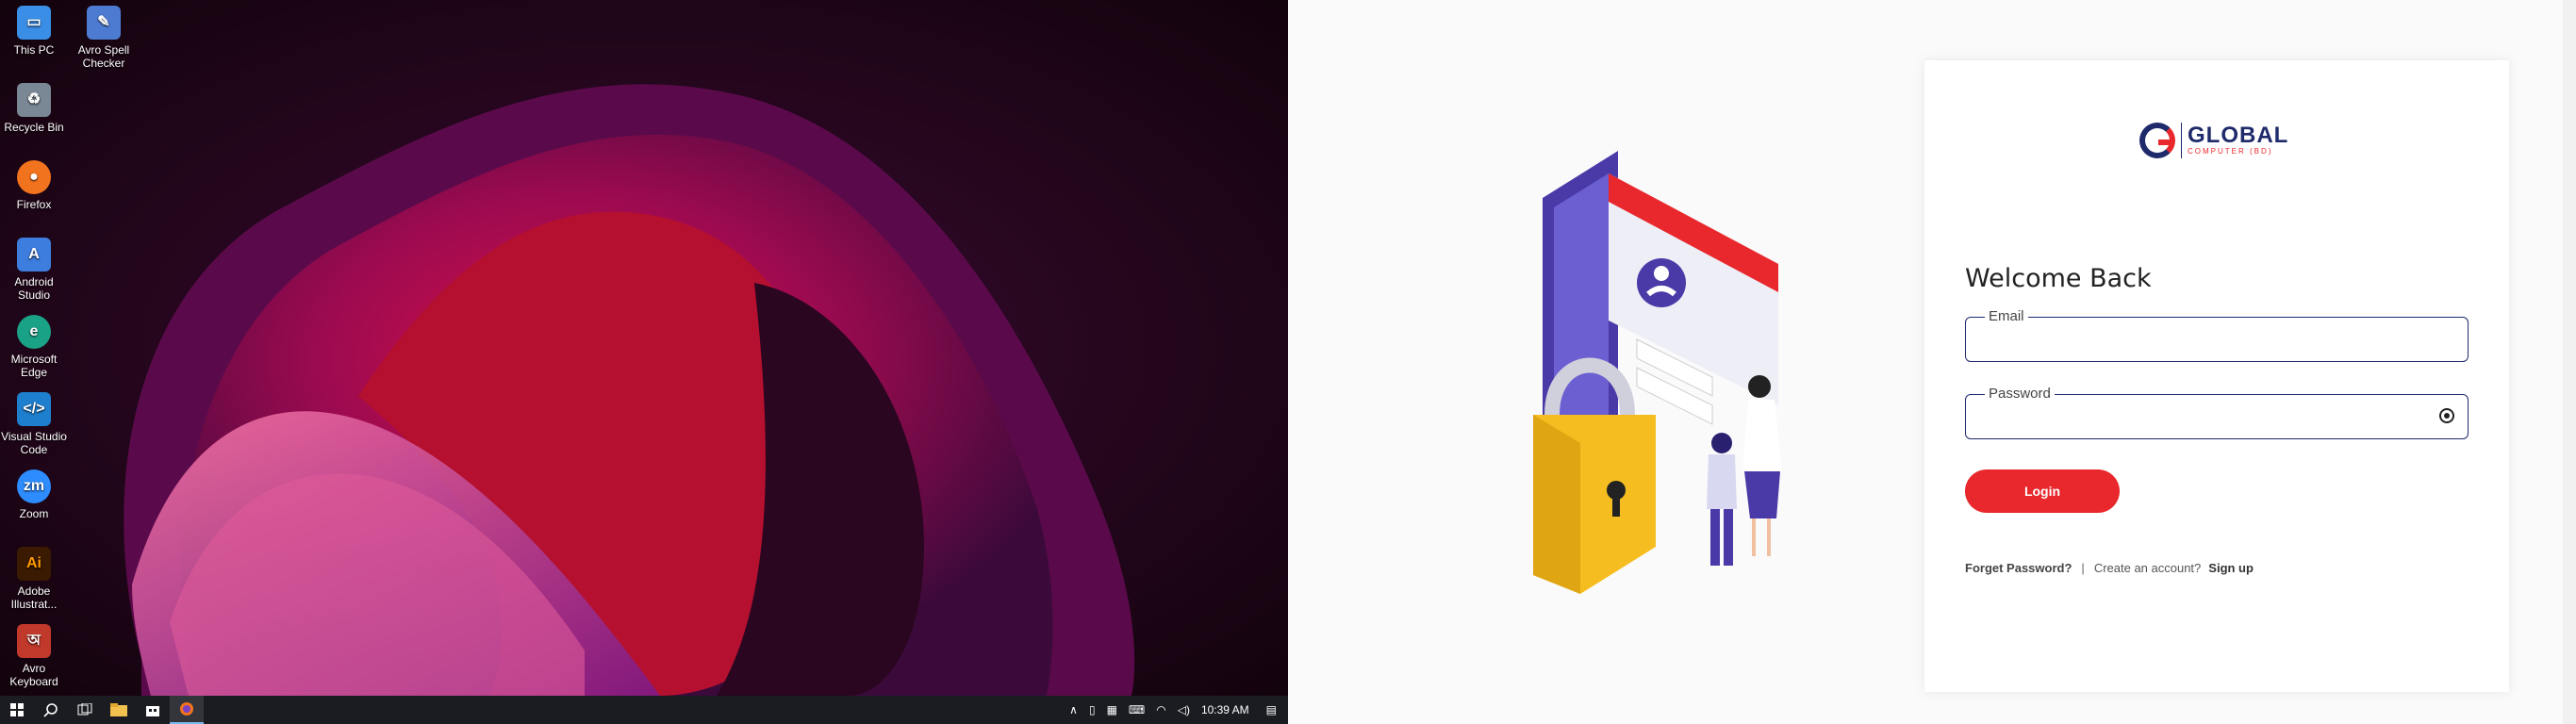  What do you see at coordinates (104, 23) in the screenshot?
I see `spellcheck-icon: ✎` at bounding box center [104, 23].